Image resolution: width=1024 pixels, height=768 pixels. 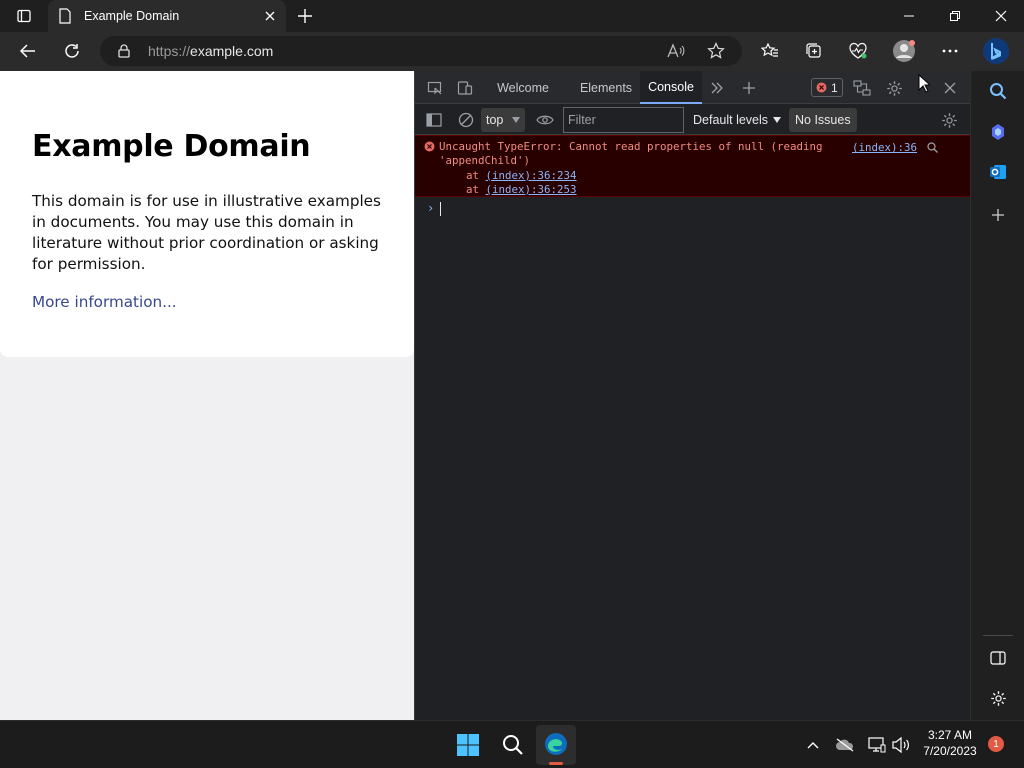 What do you see at coordinates (909, 16) in the screenshot?
I see `minimize-button` at bounding box center [909, 16].